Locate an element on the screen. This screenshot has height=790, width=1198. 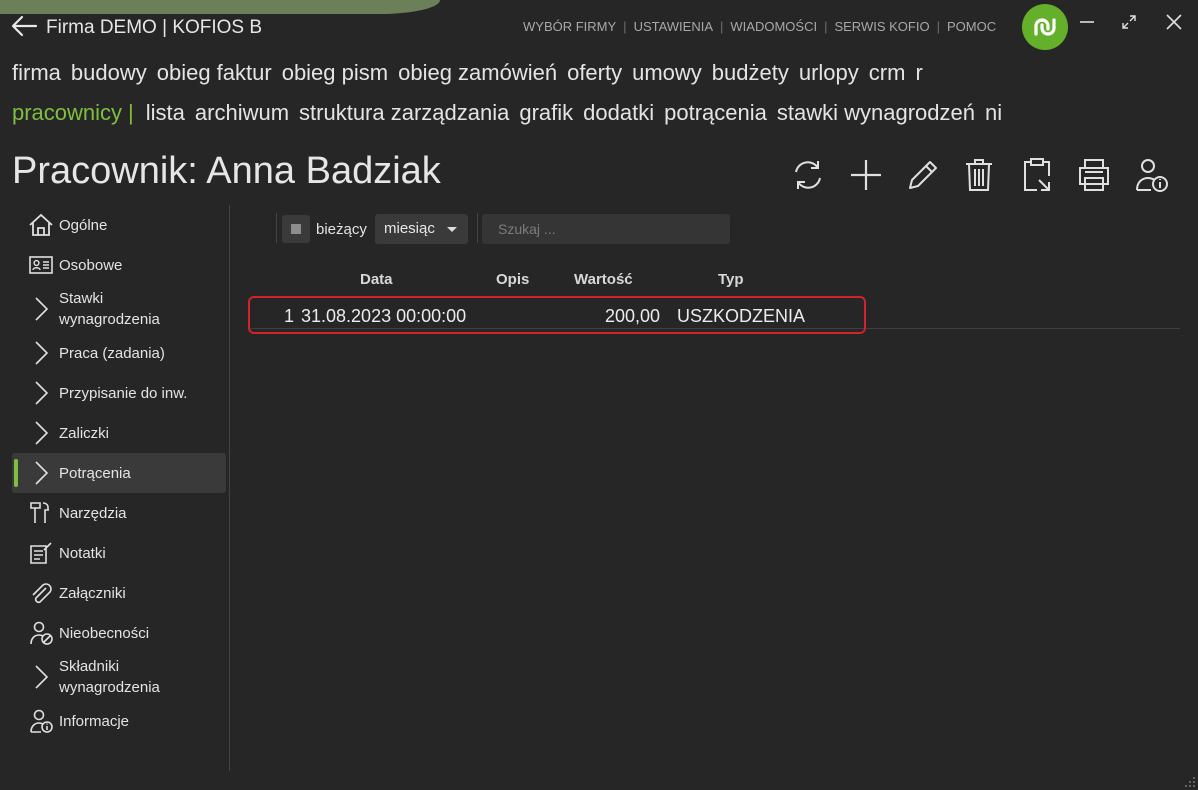
sidebar-item-label: Załączniki is located at coordinates (92, 593).